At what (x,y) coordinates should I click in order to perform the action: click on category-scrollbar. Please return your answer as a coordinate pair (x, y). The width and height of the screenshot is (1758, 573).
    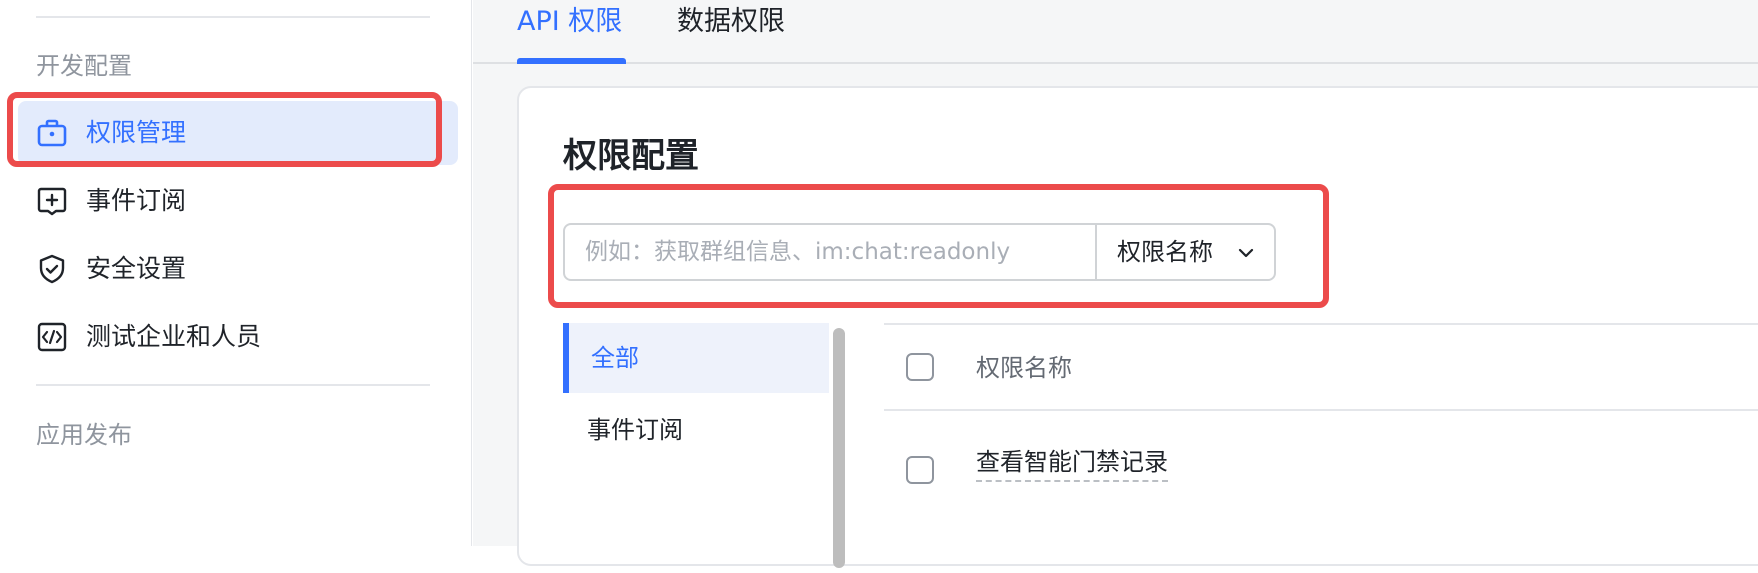
    Looking at the image, I should click on (839, 448).